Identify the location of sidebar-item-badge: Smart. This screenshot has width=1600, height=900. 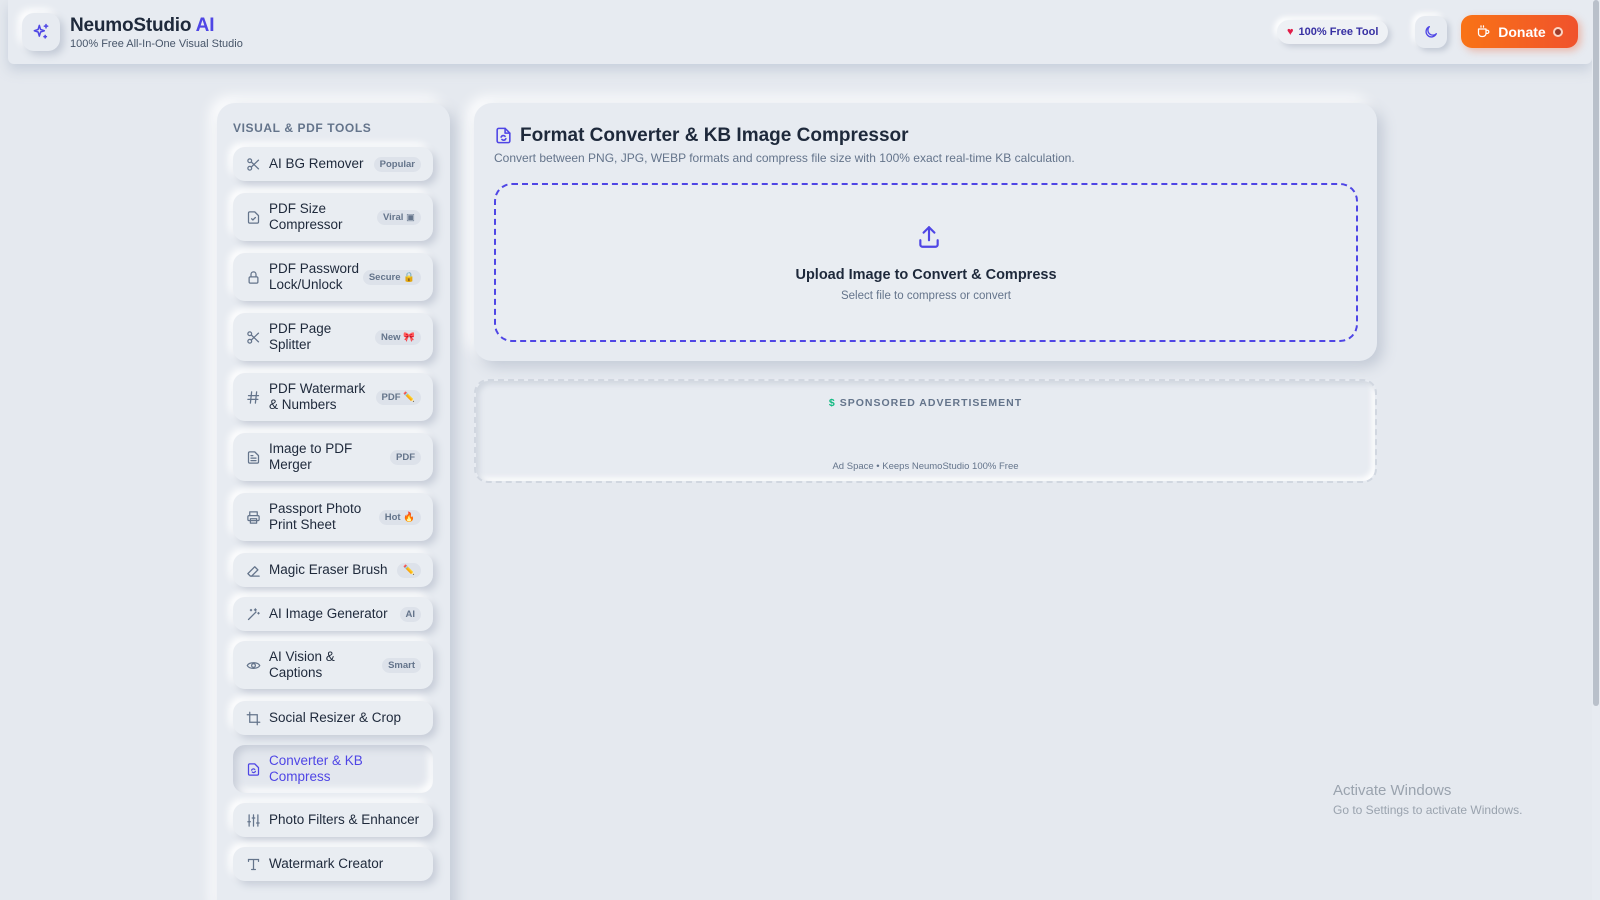
(401, 665).